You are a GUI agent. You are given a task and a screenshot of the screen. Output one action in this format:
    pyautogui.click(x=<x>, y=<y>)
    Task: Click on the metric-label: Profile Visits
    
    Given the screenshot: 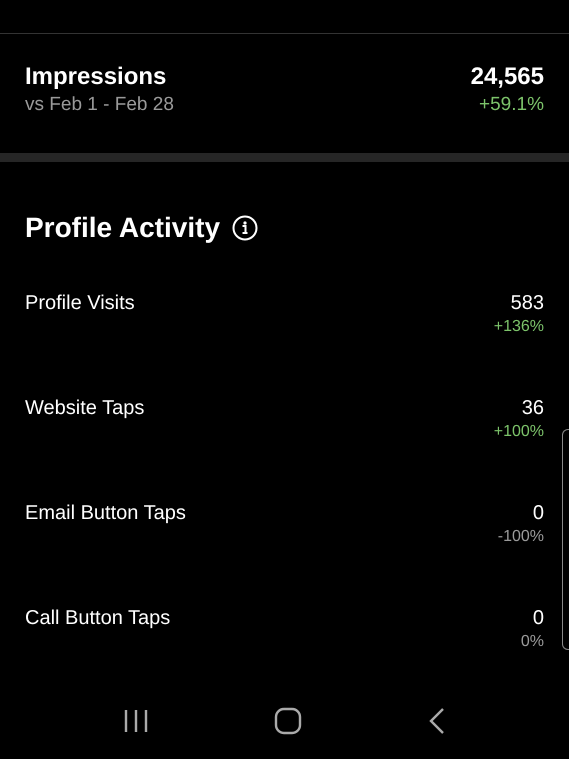 What is the action you would take?
    pyautogui.click(x=80, y=303)
    